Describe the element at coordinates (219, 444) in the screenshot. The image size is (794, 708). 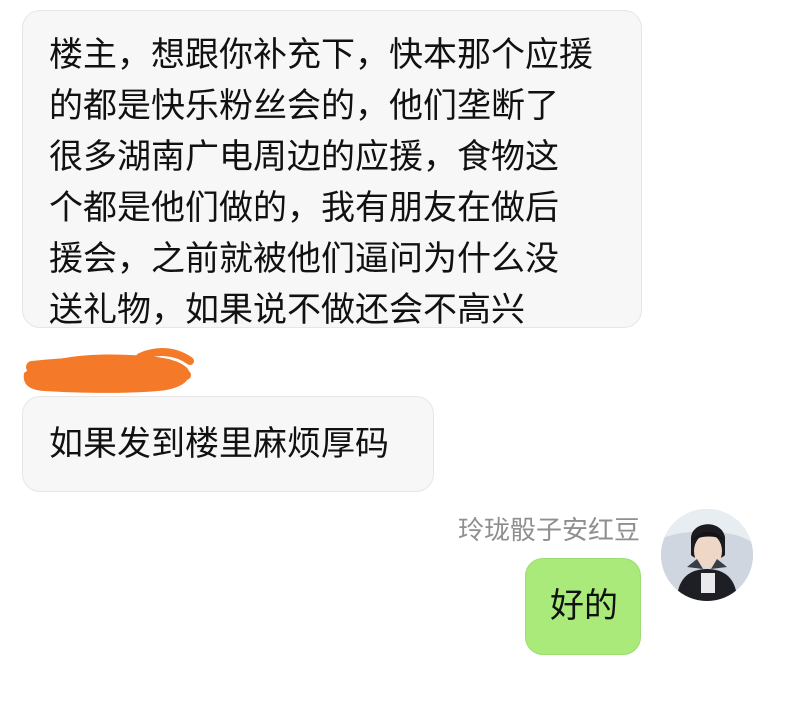
I see `message-text: 如果发到楼里麻烦厚码` at that location.